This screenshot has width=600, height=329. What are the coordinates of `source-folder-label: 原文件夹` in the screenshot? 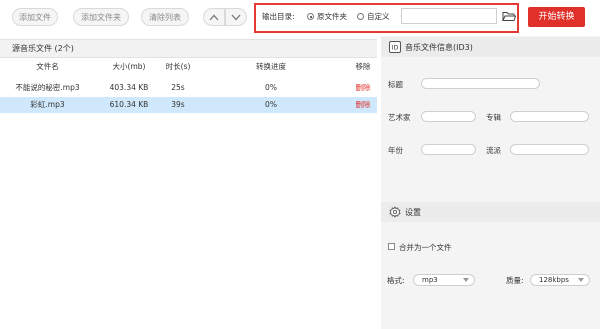 It's located at (332, 16).